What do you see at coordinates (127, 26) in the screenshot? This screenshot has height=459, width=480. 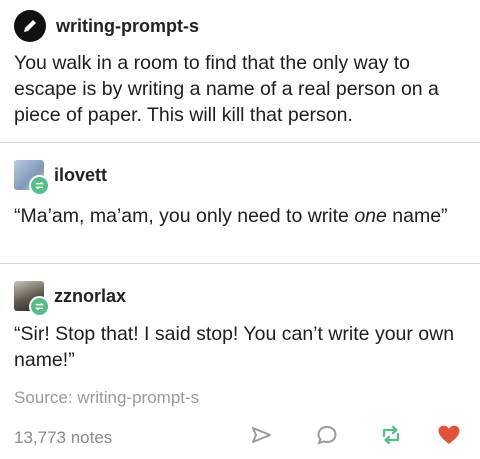 I see `original-post-username: writing-prompt-s` at bounding box center [127, 26].